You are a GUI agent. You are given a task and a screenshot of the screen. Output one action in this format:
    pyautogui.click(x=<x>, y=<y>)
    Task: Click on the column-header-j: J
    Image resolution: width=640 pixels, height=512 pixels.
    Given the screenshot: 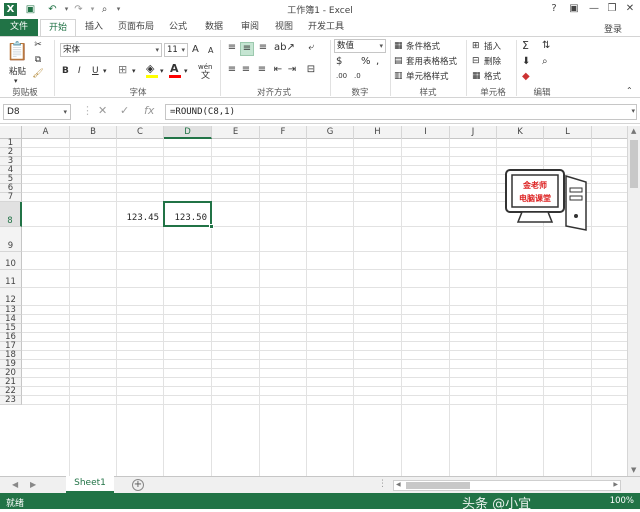 What is the action you would take?
    pyautogui.click(x=473, y=132)
    